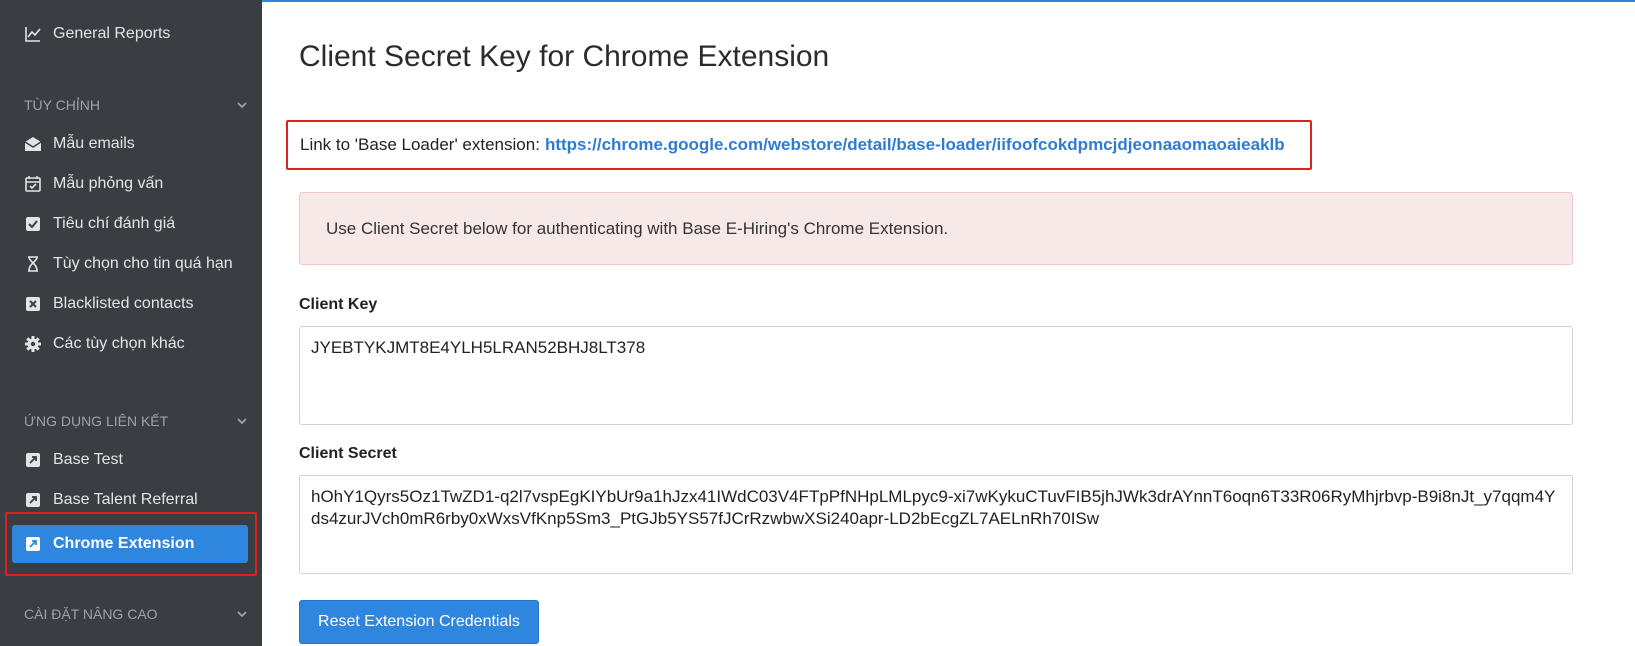  Describe the element at coordinates (348, 453) in the screenshot. I see `client-secret-label: Client Secret` at that location.